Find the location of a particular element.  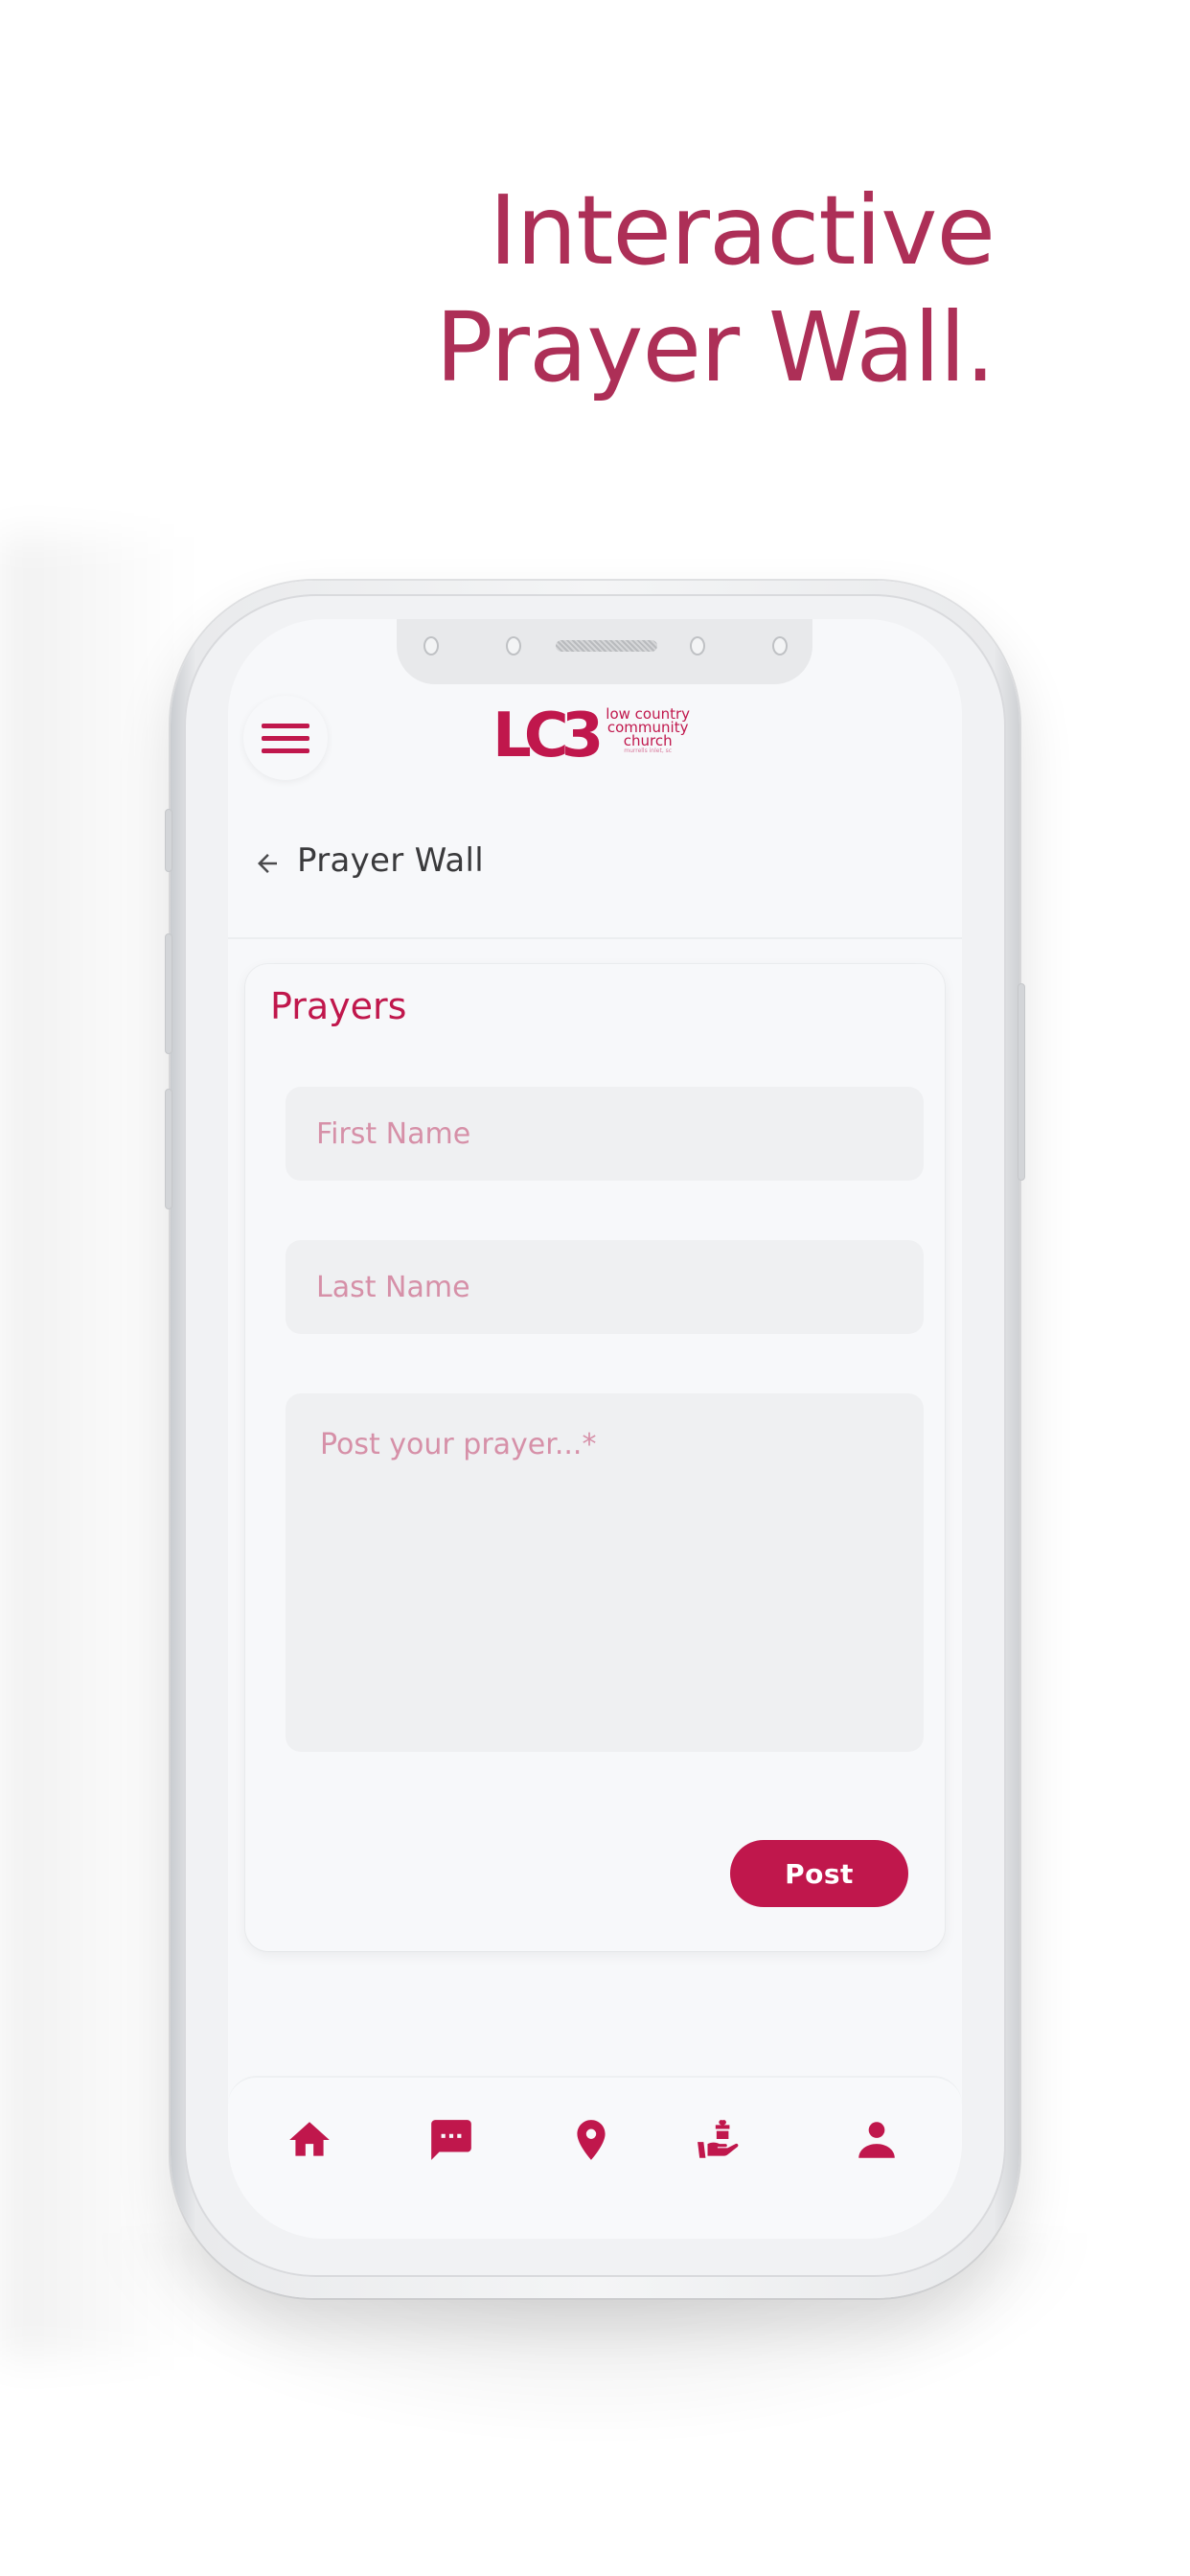

logo-line-3: church is located at coordinates (648, 740).